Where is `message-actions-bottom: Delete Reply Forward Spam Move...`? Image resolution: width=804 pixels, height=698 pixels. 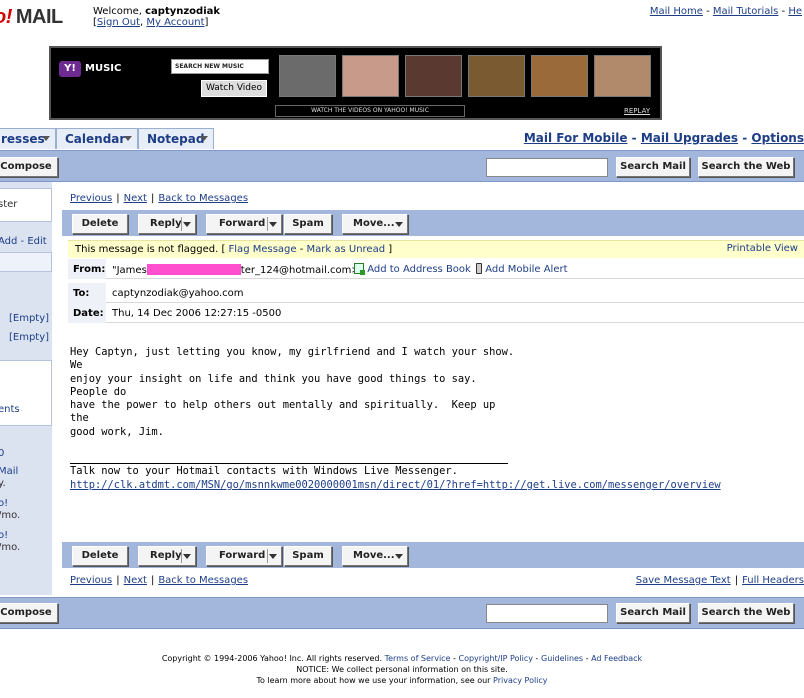
message-actions-bottom: Delete Reply Forward Spam Move... is located at coordinates (433, 555).